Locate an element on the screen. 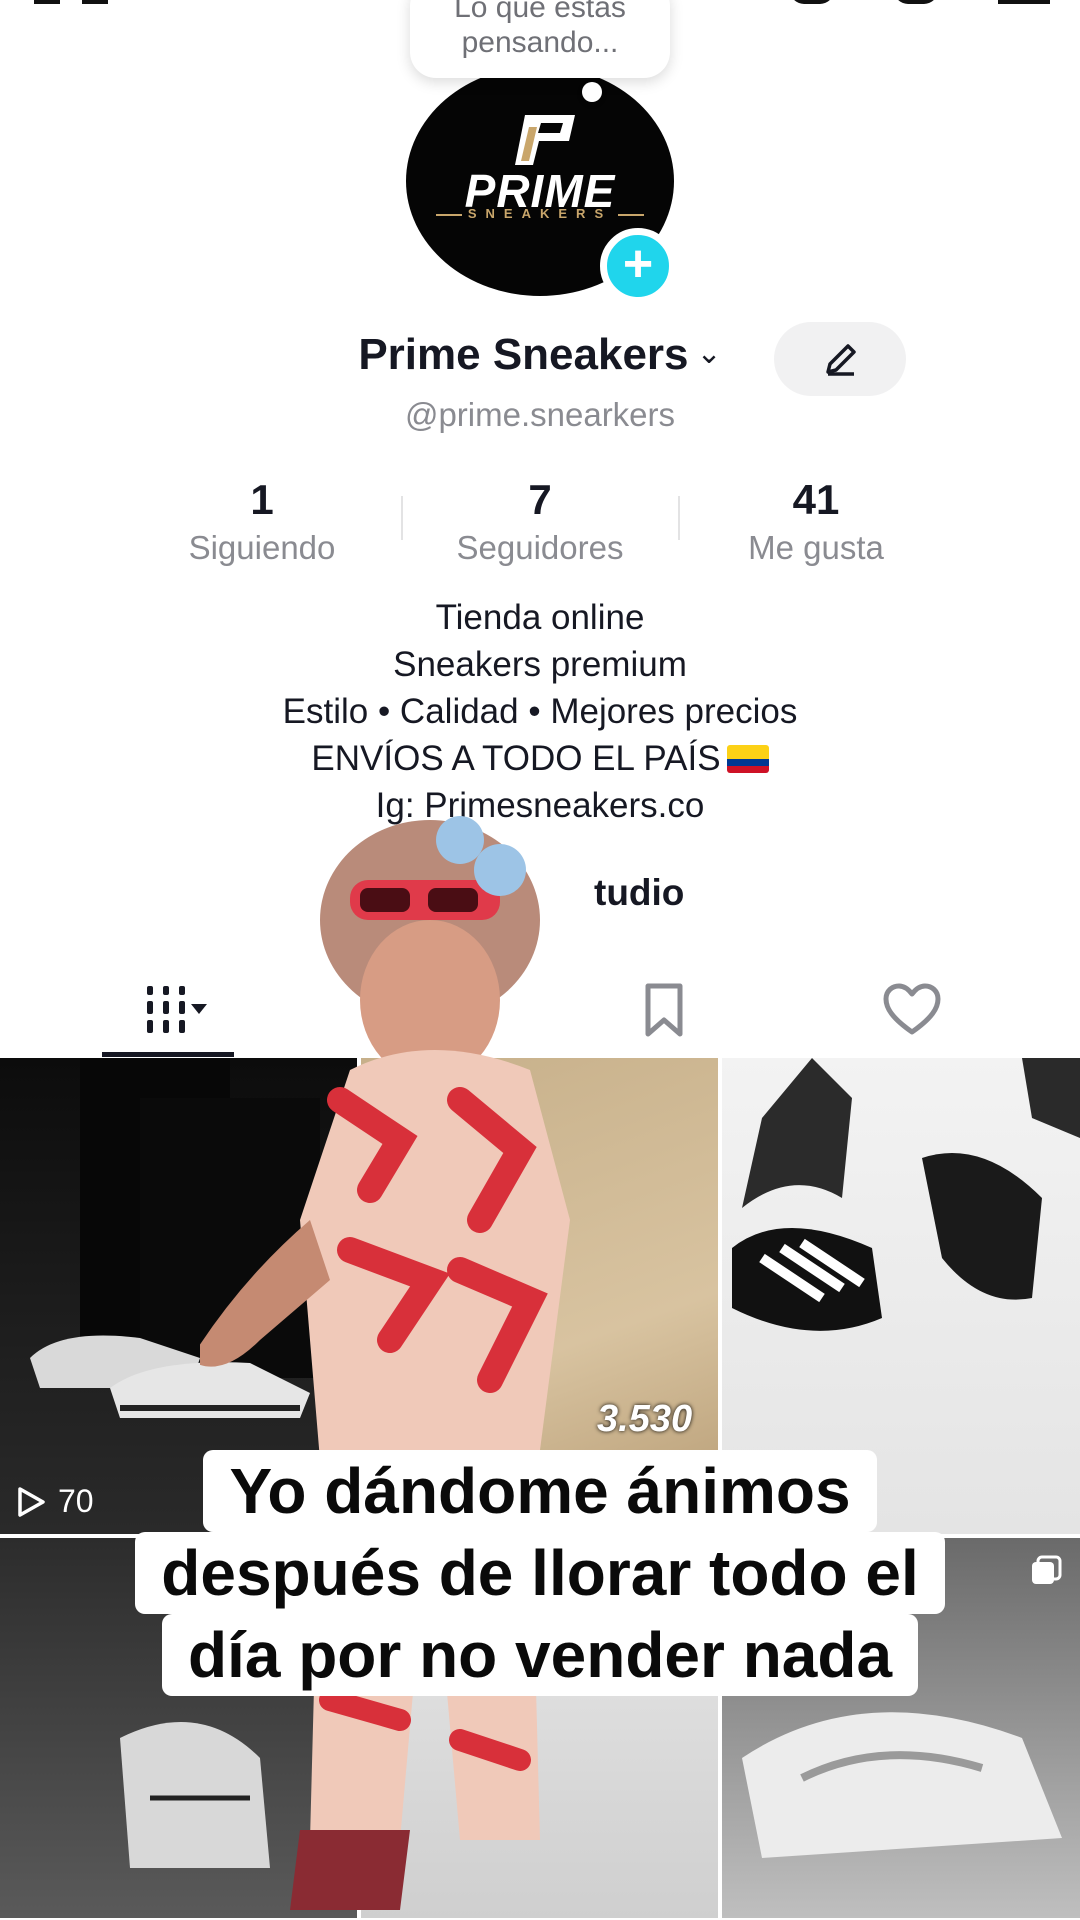  bio-line: Estilo • Calidad • Mejores precios is located at coordinates (540, 711).